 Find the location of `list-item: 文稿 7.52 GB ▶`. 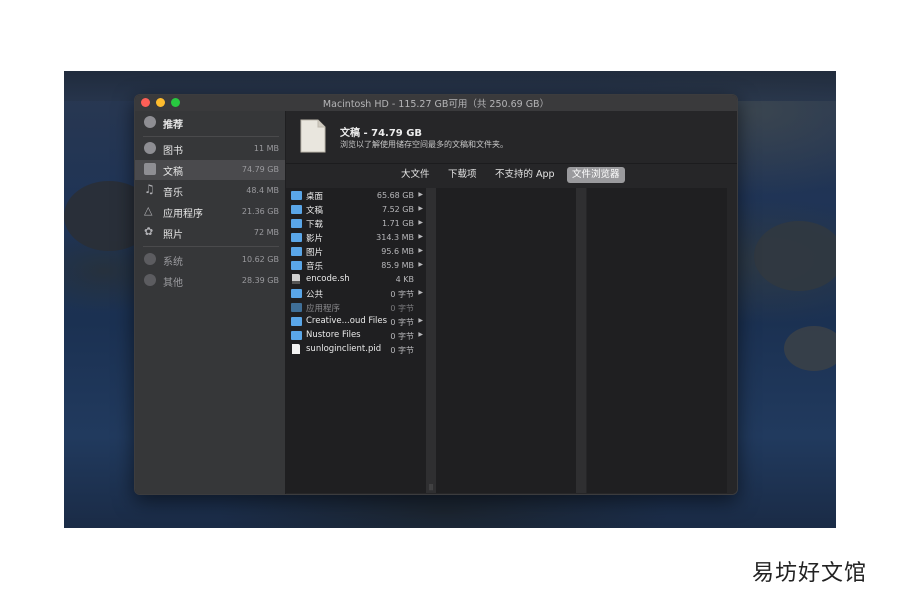

list-item: 文稿 7.52 GB ▶ is located at coordinates (356, 210).